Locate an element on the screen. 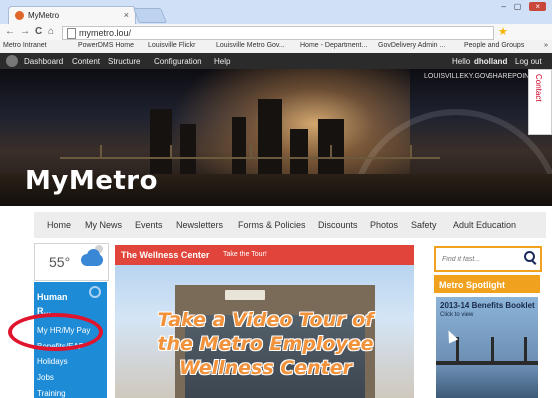  username: dholland is located at coordinates (490, 61).